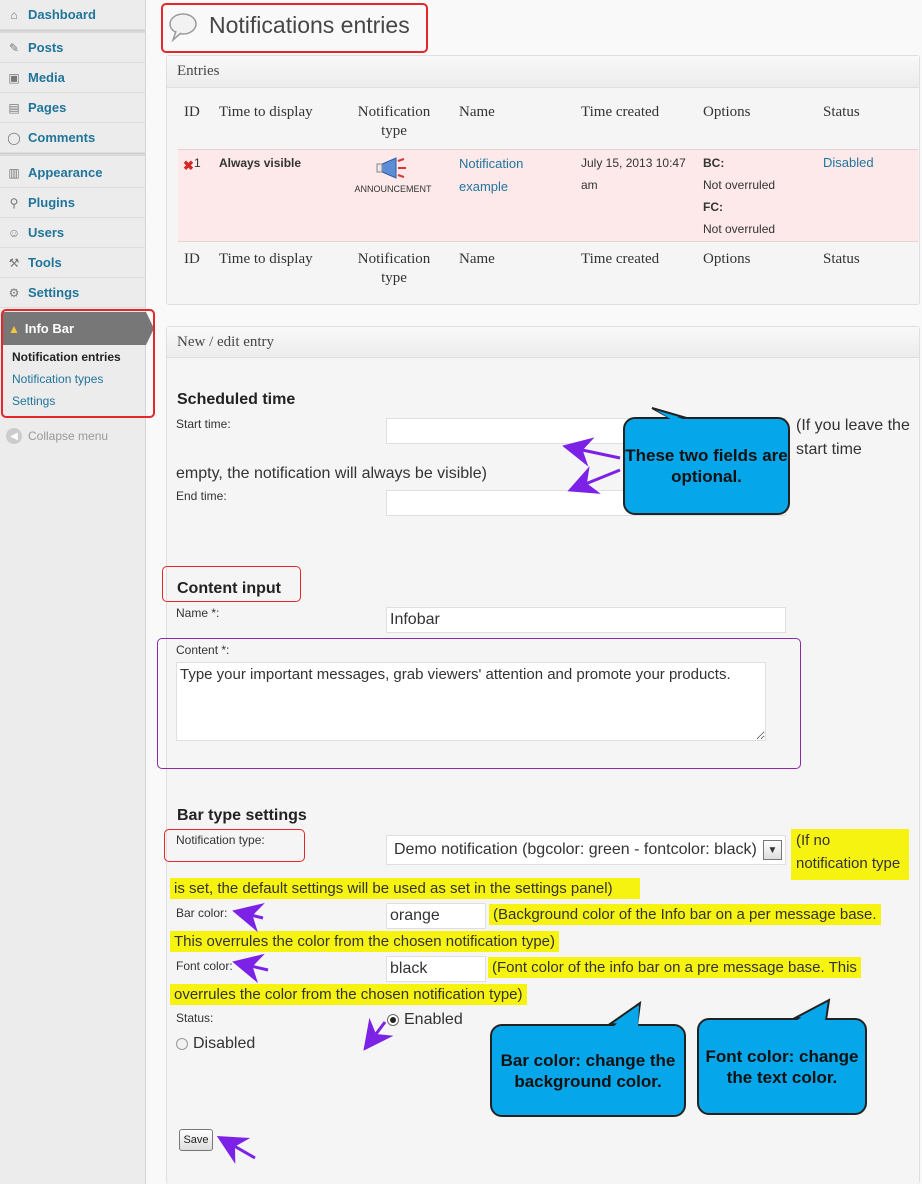 Image resolution: width=922 pixels, height=1184 pixels. I want to click on row-type-caption: ANNOUNCEMENT, so click(393, 189).